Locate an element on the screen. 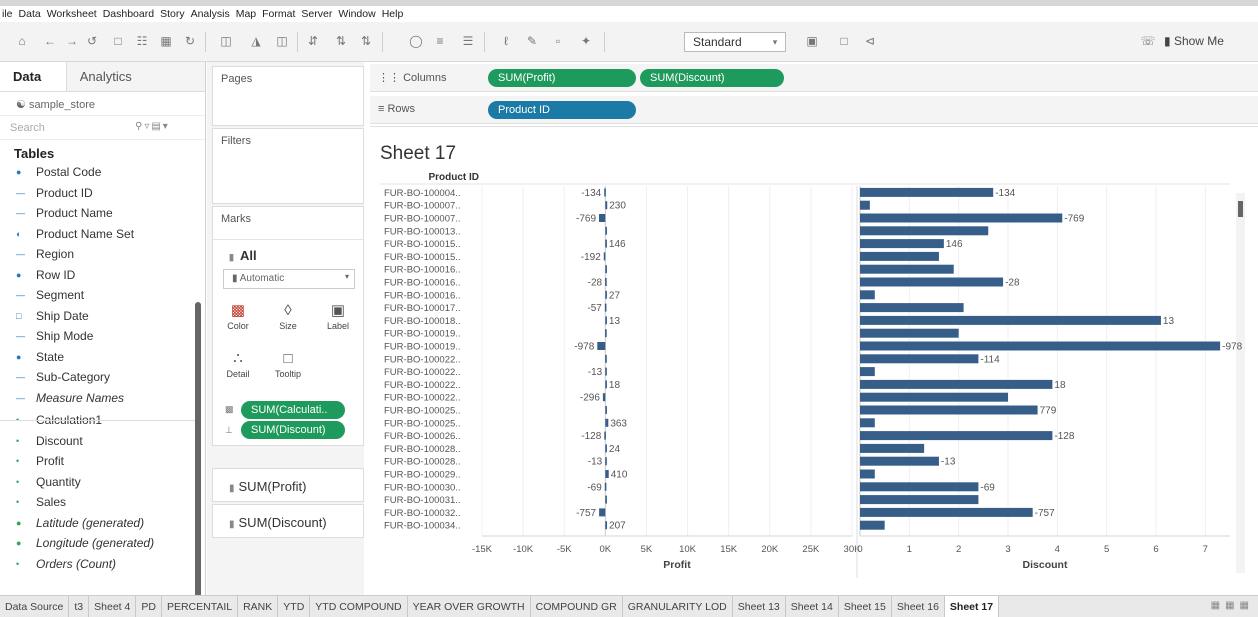 The height and width of the screenshot is (617, 1258). field-item: • Quantity is located at coordinates (102, 482).